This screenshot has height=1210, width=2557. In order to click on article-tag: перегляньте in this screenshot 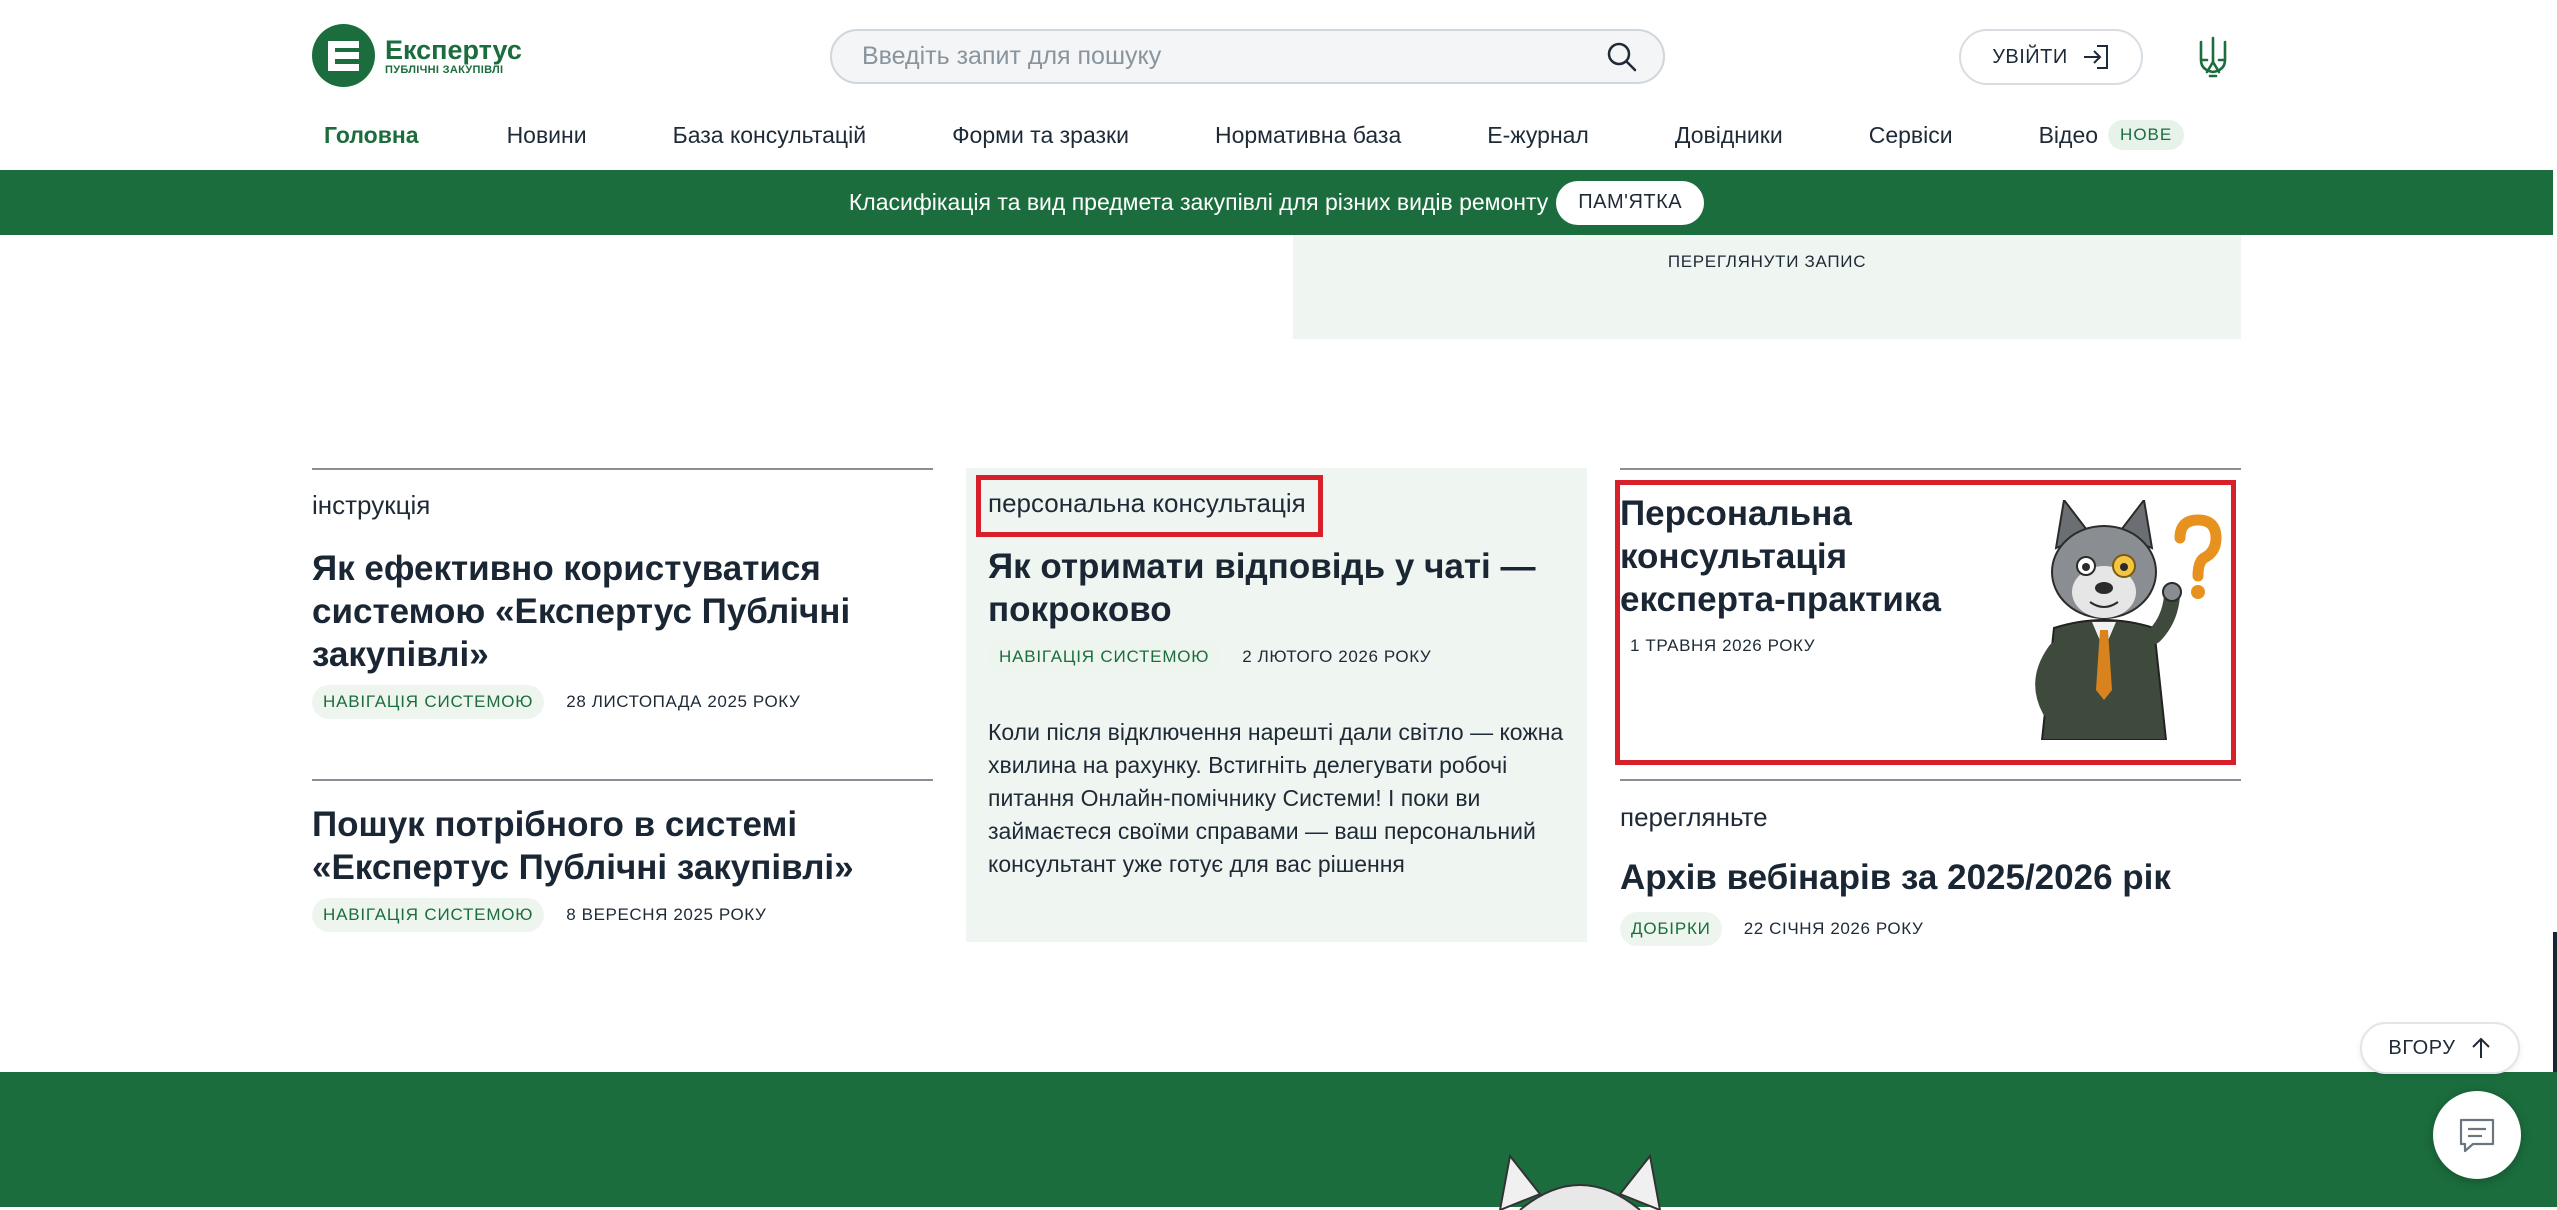, I will do `click(1694, 817)`.